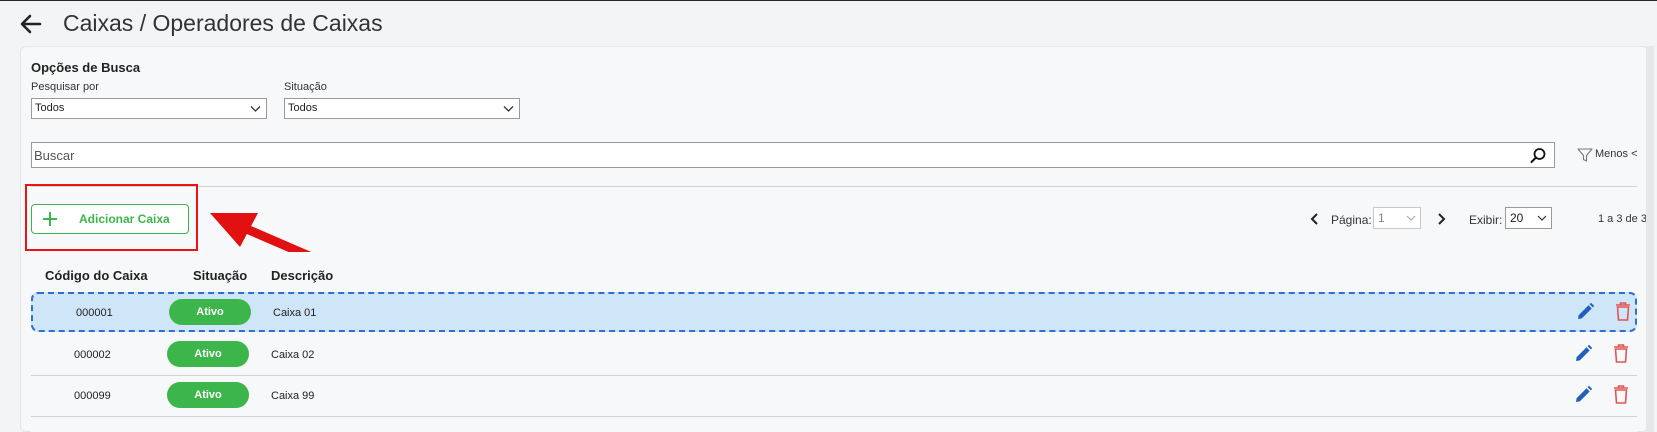 The image size is (1657, 432). Describe the element at coordinates (302, 275) in the screenshot. I see `column-header-descricao: Descrição` at that location.